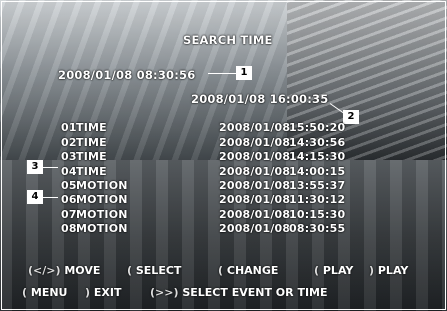 The image size is (447, 311). I want to click on event-time: 14:30:56, so click(317, 142).